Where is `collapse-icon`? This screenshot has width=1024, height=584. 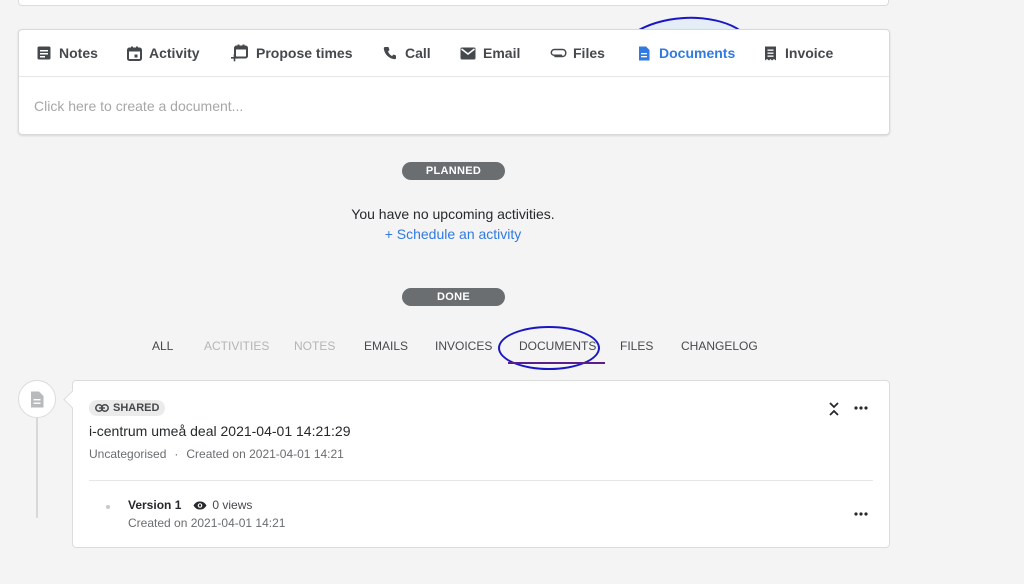
collapse-icon is located at coordinates (834, 409).